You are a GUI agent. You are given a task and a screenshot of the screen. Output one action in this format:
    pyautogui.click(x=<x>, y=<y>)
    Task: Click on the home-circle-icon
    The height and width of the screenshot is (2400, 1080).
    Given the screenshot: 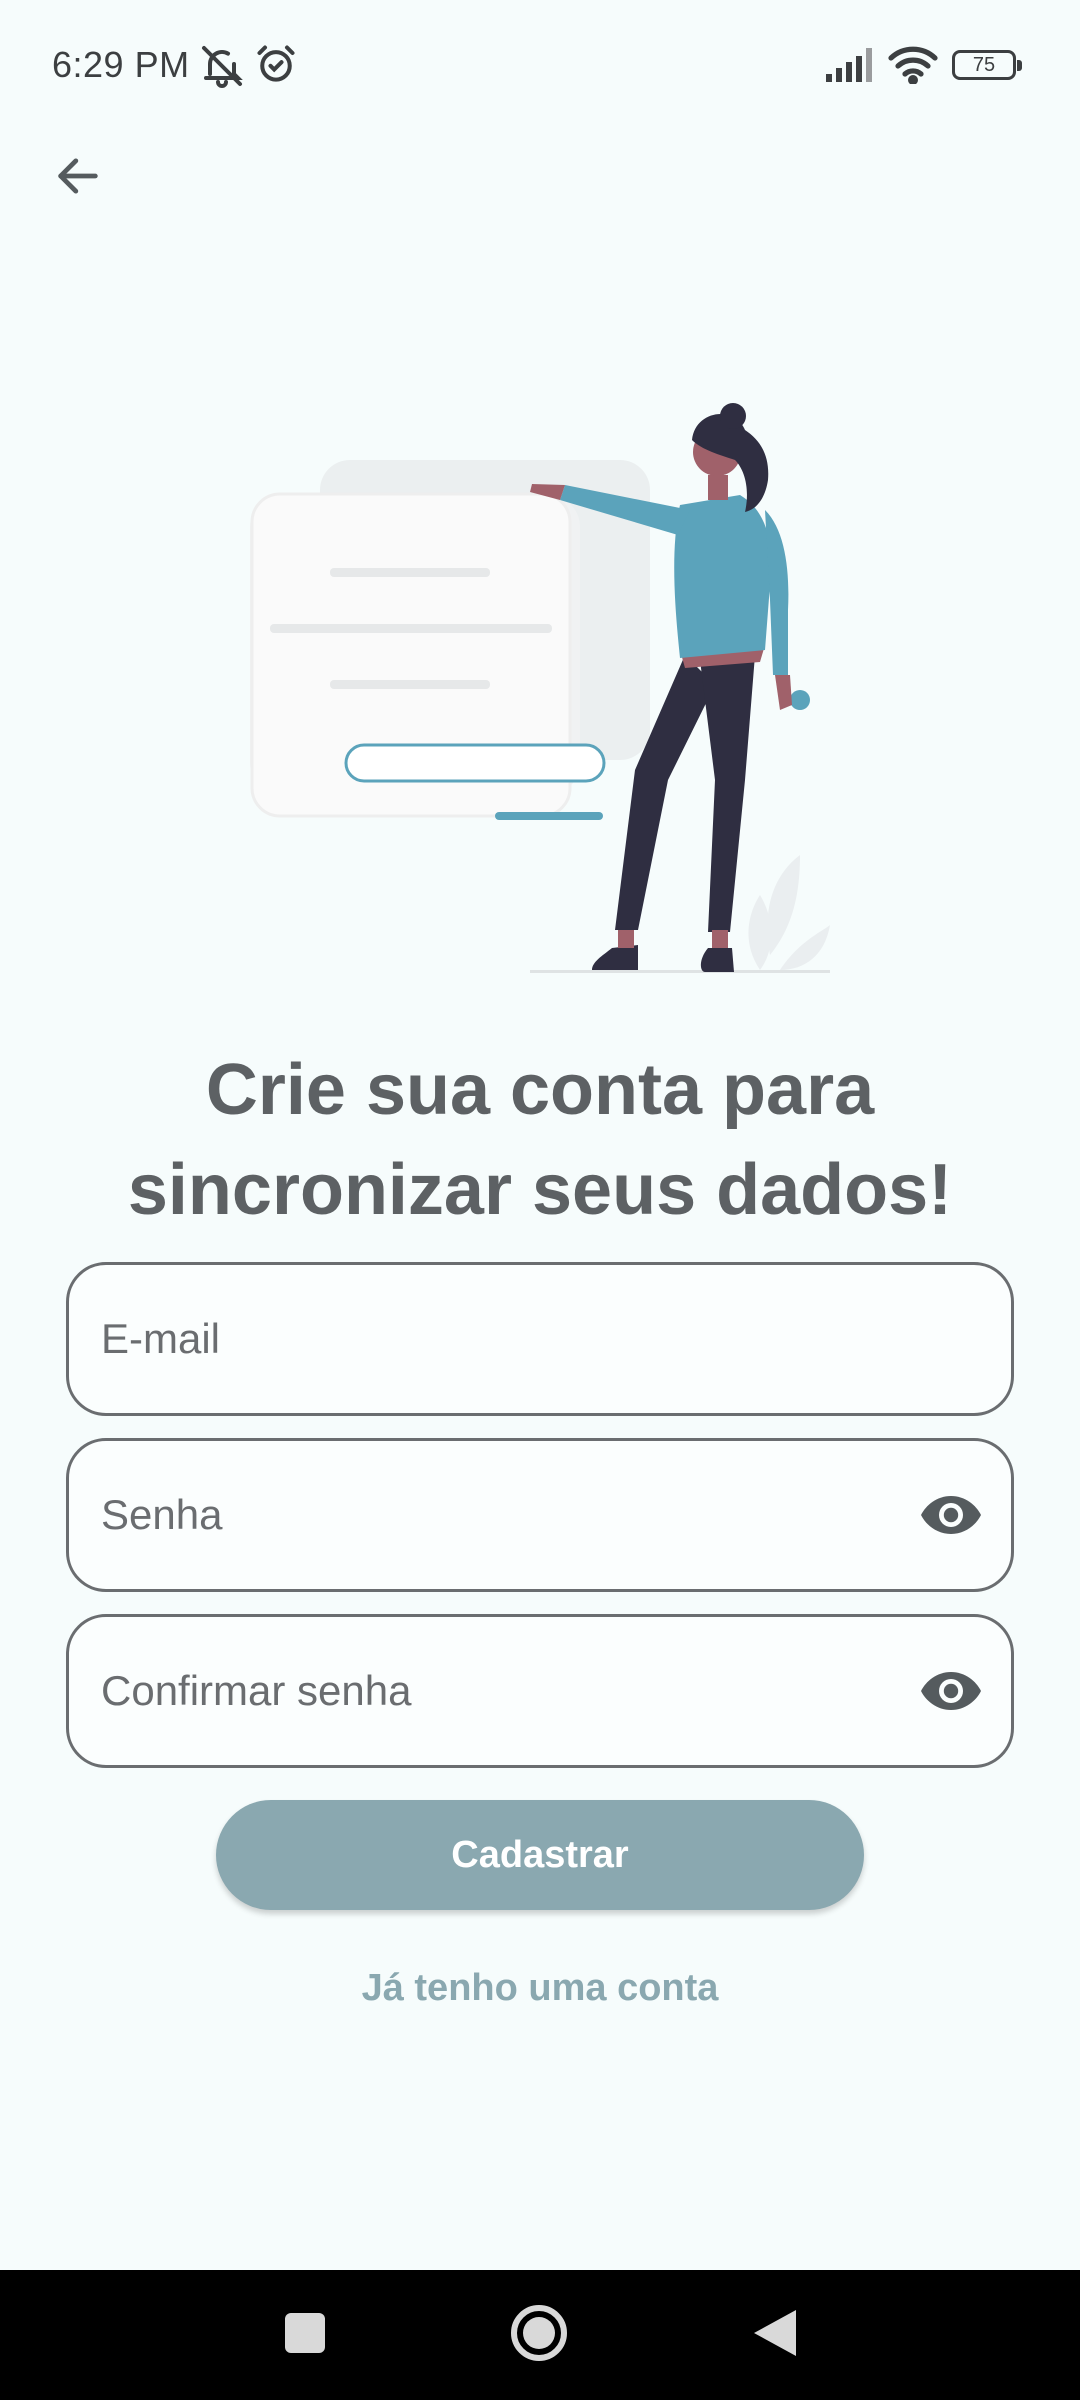 What is the action you would take?
    pyautogui.click(x=539, y=2335)
    